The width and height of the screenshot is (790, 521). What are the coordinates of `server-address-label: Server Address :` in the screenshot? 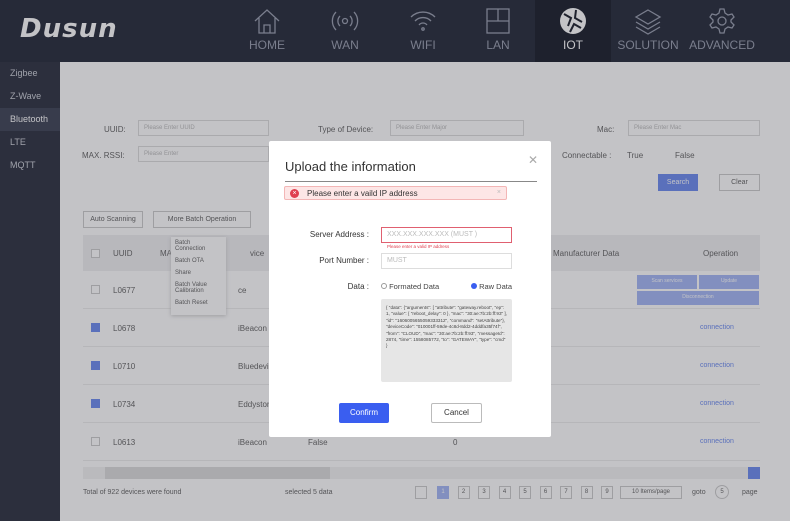 It's located at (339, 234).